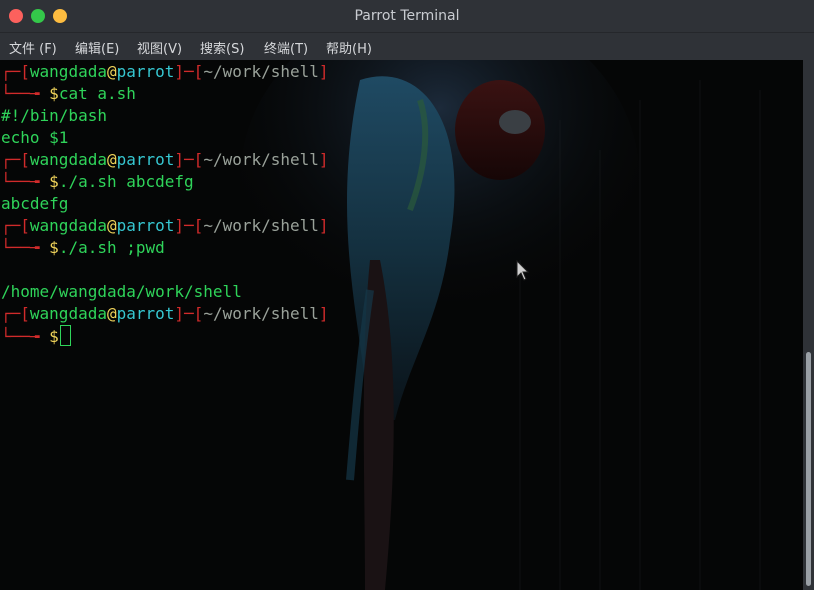 Image resolution: width=814 pixels, height=590 pixels. Describe the element at coordinates (523, 270) in the screenshot. I see `mouse-pointer-icon` at that location.